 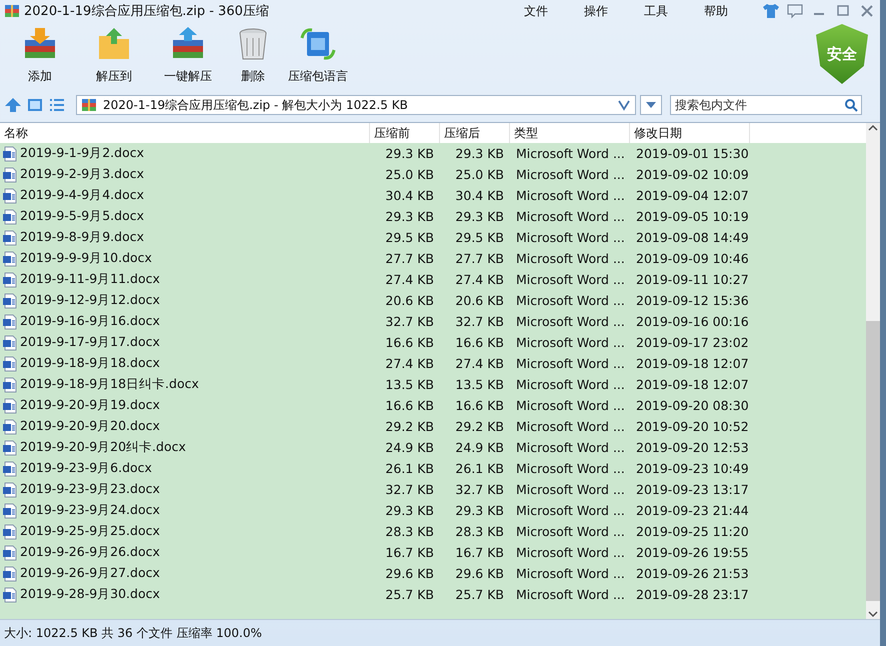 I want to click on toolbar-button: 一键解压, so click(x=188, y=55).